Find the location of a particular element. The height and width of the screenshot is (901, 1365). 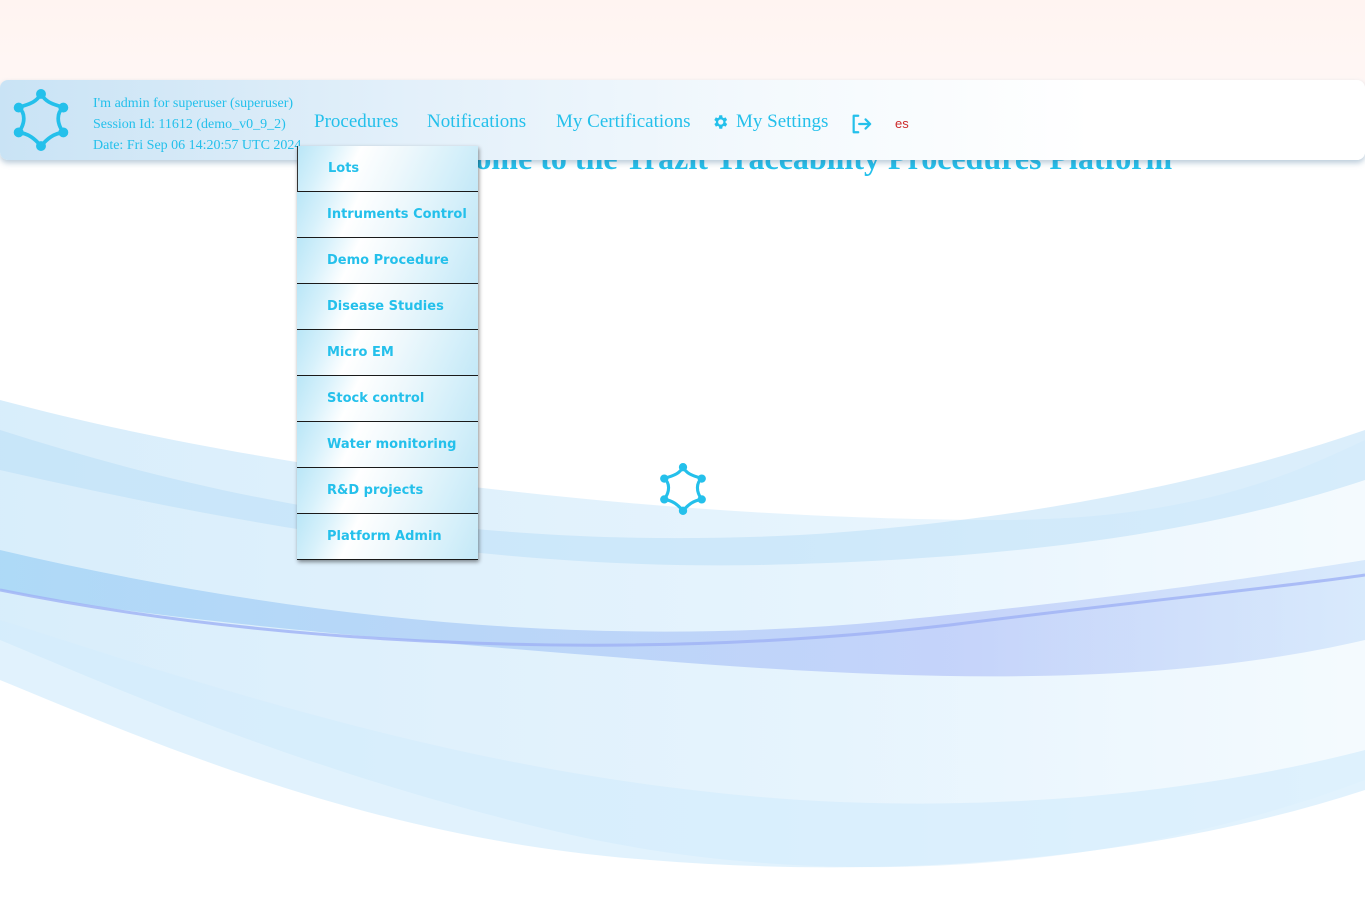

logout-icon is located at coordinates (861, 124).